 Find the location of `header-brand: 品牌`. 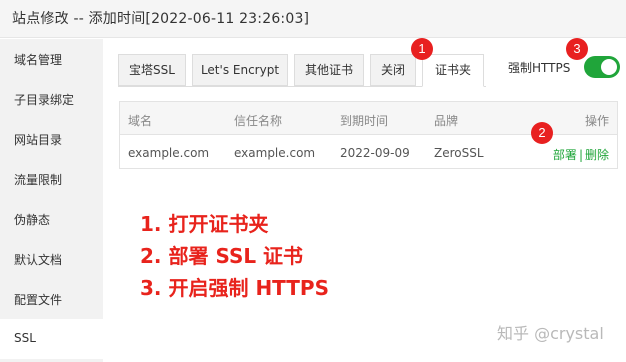

header-brand: 品牌 is located at coordinates (446, 121).